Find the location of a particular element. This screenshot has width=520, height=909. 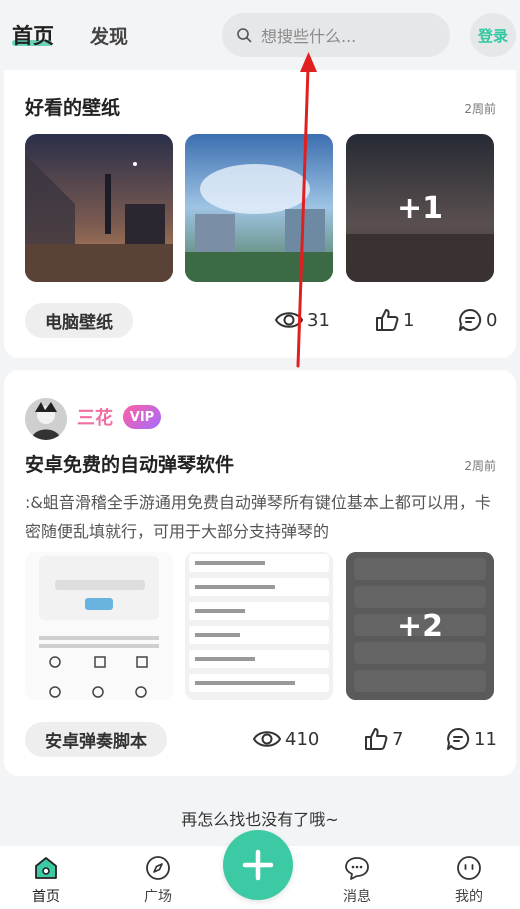

nav-square: 广场 is located at coordinates (158, 880).